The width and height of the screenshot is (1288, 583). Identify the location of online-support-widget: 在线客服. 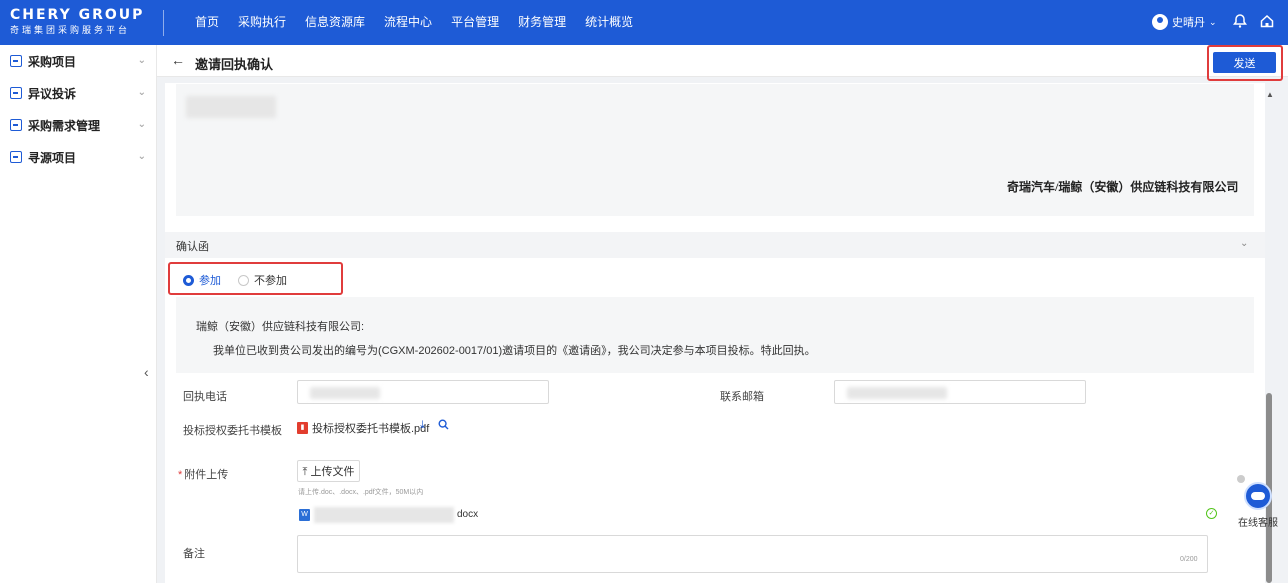
(1258, 505).